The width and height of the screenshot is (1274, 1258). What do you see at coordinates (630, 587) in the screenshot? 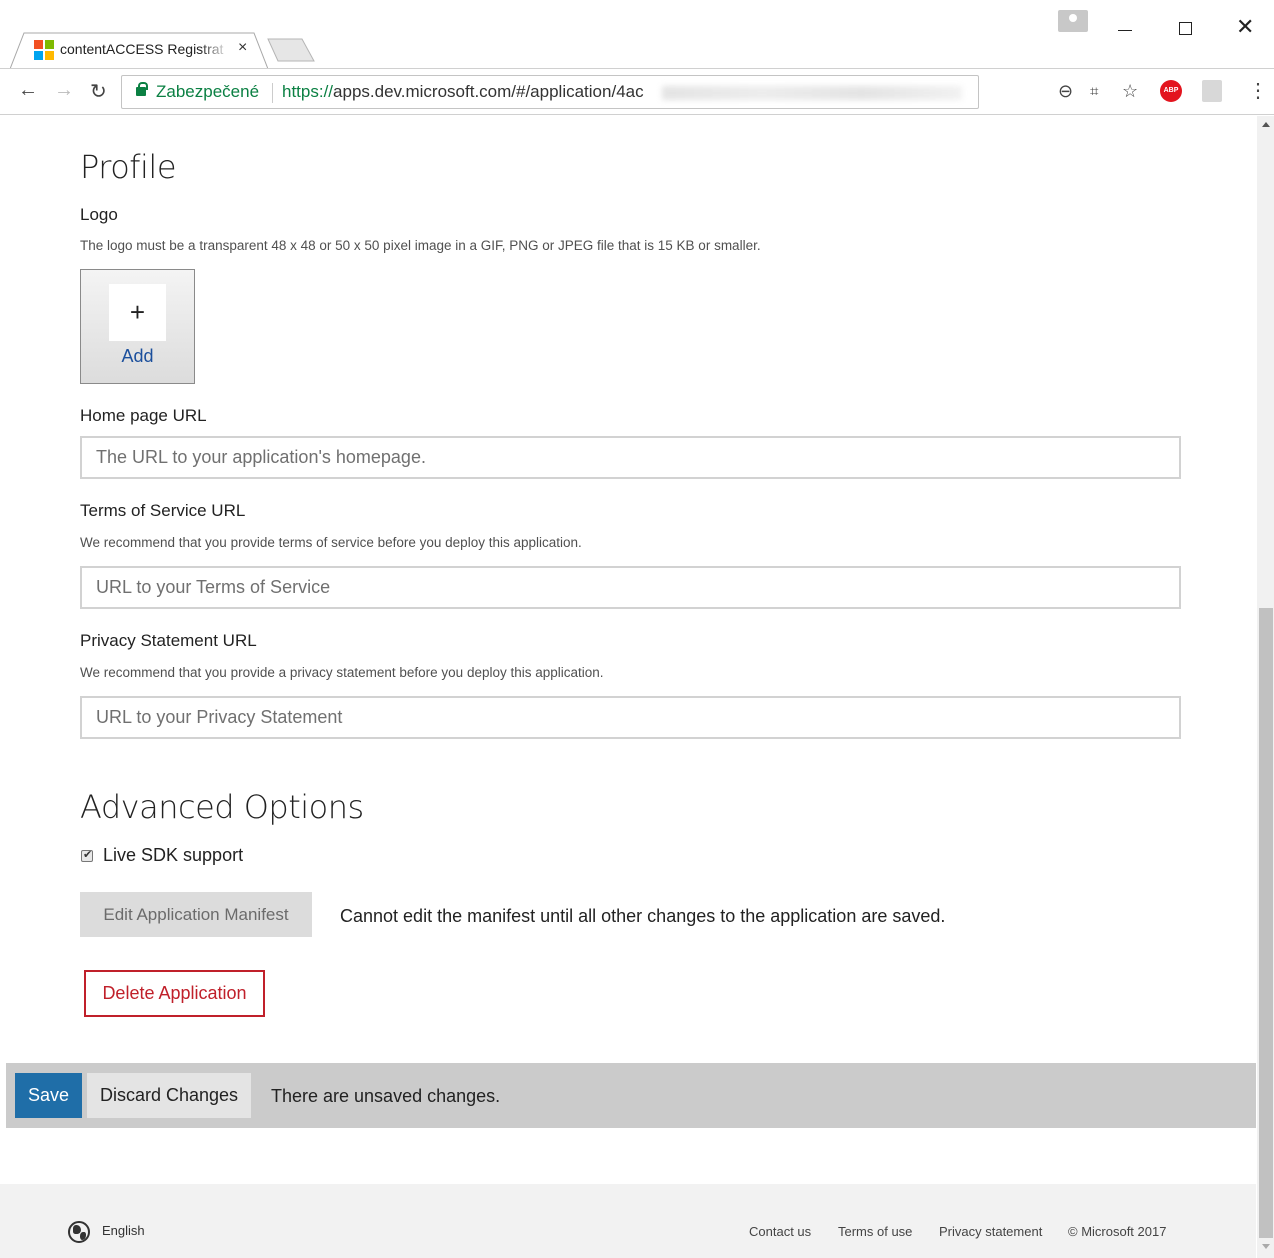
I see `tos-url-input` at bounding box center [630, 587].